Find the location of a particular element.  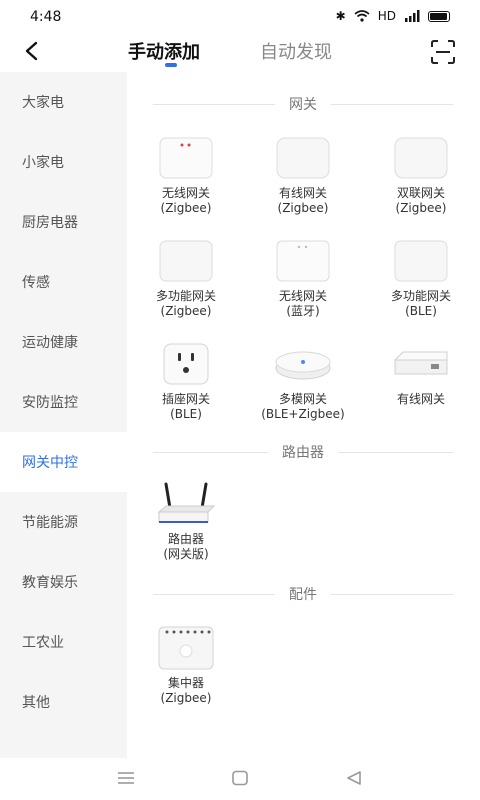

section-title: 网关 is located at coordinates (303, 105).